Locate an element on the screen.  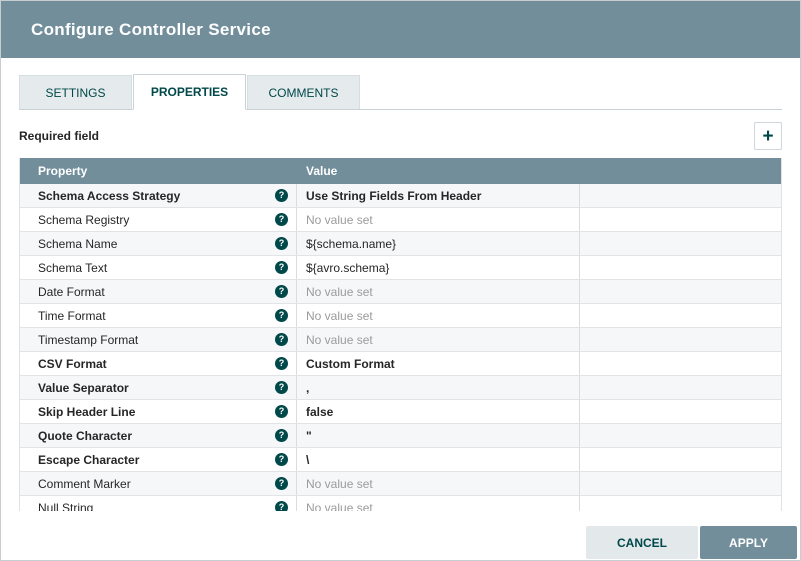
property-cell: Schema Text ? is located at coordinates (158, 267).